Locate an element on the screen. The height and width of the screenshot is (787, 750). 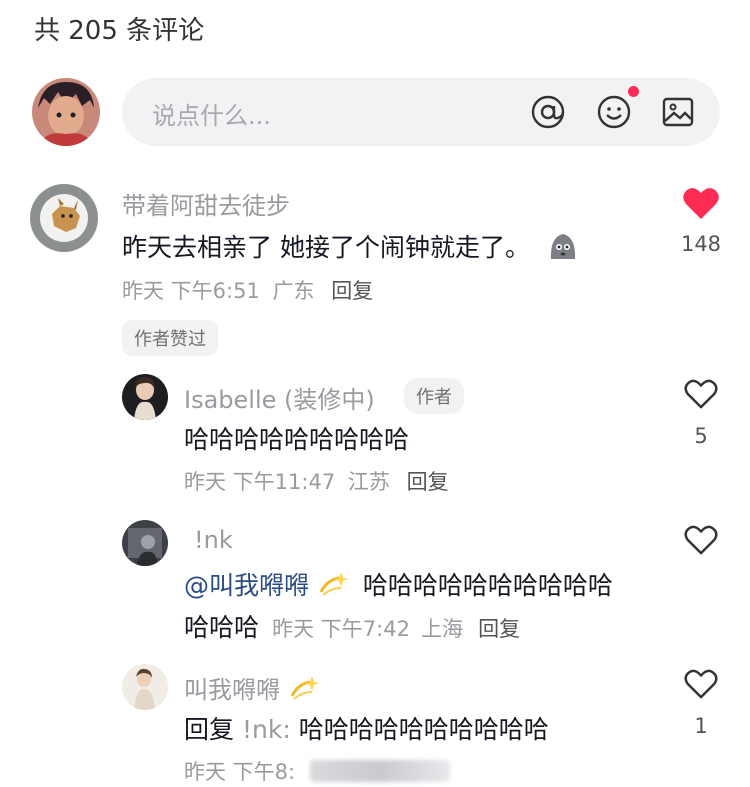
mention-link: @叫我嘚嘚 is located at coordinates (246, 585).